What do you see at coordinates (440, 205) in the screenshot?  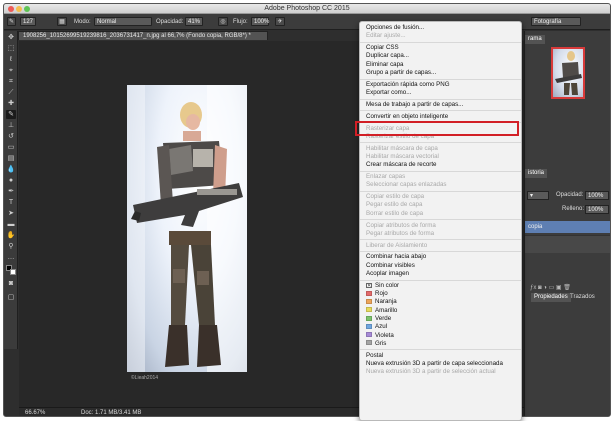 I see `menu-item-pegar-estilo-de-capa: Pegar estilo de capa` at bounding box center [440, 205].